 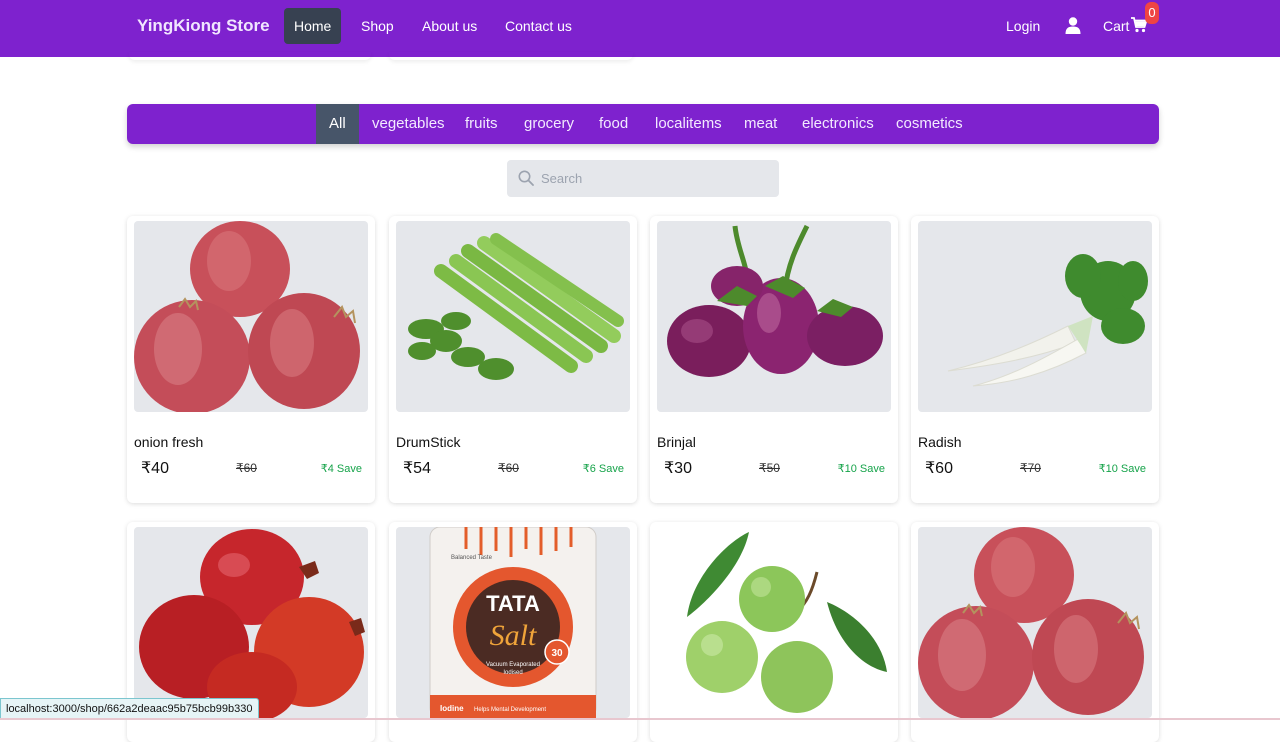 What do you see at coordinates (513, 635) in the screenshot?
I see `salt-logo-text: Salt` at bounding box center [513, 635].